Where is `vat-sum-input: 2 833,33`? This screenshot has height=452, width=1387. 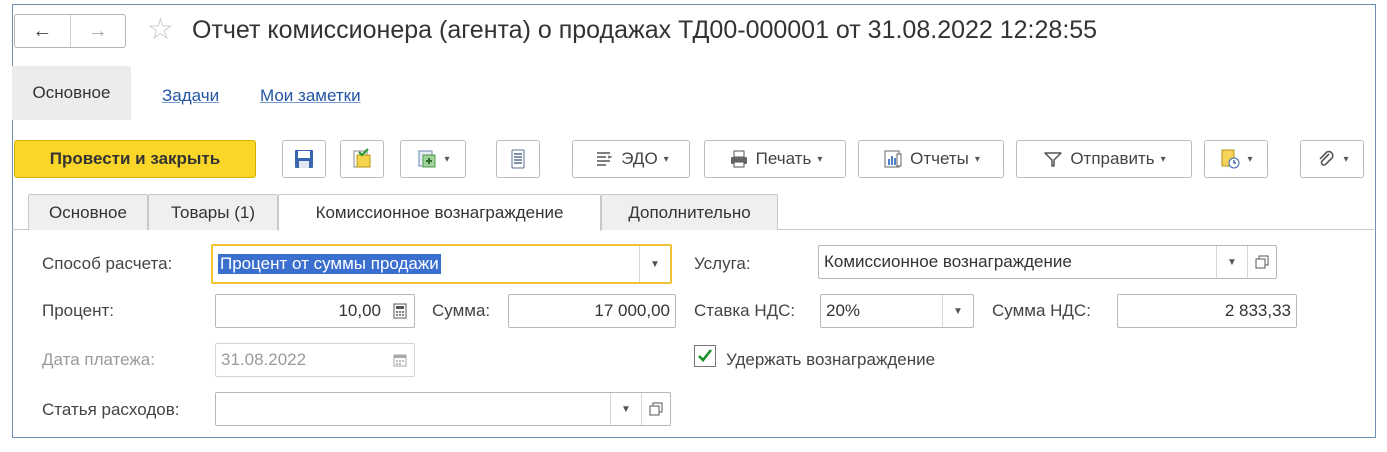
vat-sum-input: 2 833,33 is located at coordinates (1207, 311).